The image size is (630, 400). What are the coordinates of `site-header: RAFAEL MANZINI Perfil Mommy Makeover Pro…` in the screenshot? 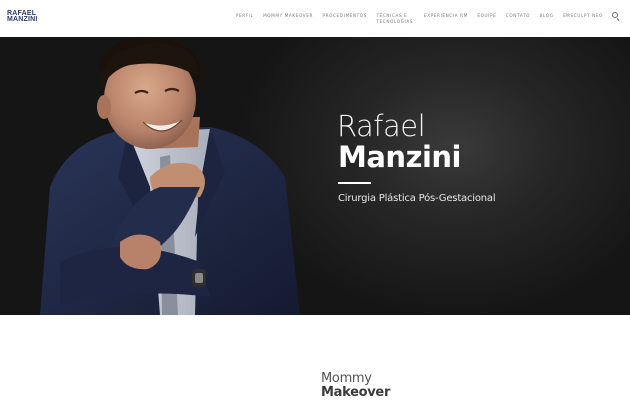 It's located at (315, 18).